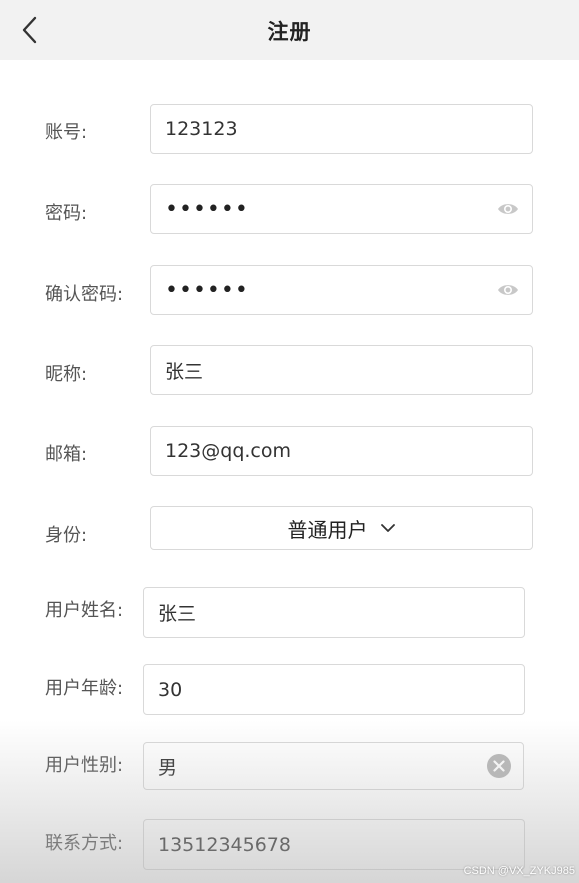  Describe the element at coordinates (66, 374) in the screenshot. I see `nickname-label: 昵称:` at that location.